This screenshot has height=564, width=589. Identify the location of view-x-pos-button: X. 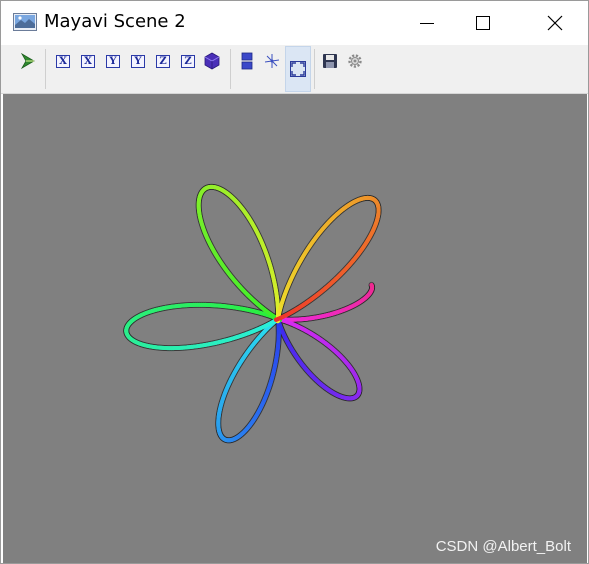
(63, 61).